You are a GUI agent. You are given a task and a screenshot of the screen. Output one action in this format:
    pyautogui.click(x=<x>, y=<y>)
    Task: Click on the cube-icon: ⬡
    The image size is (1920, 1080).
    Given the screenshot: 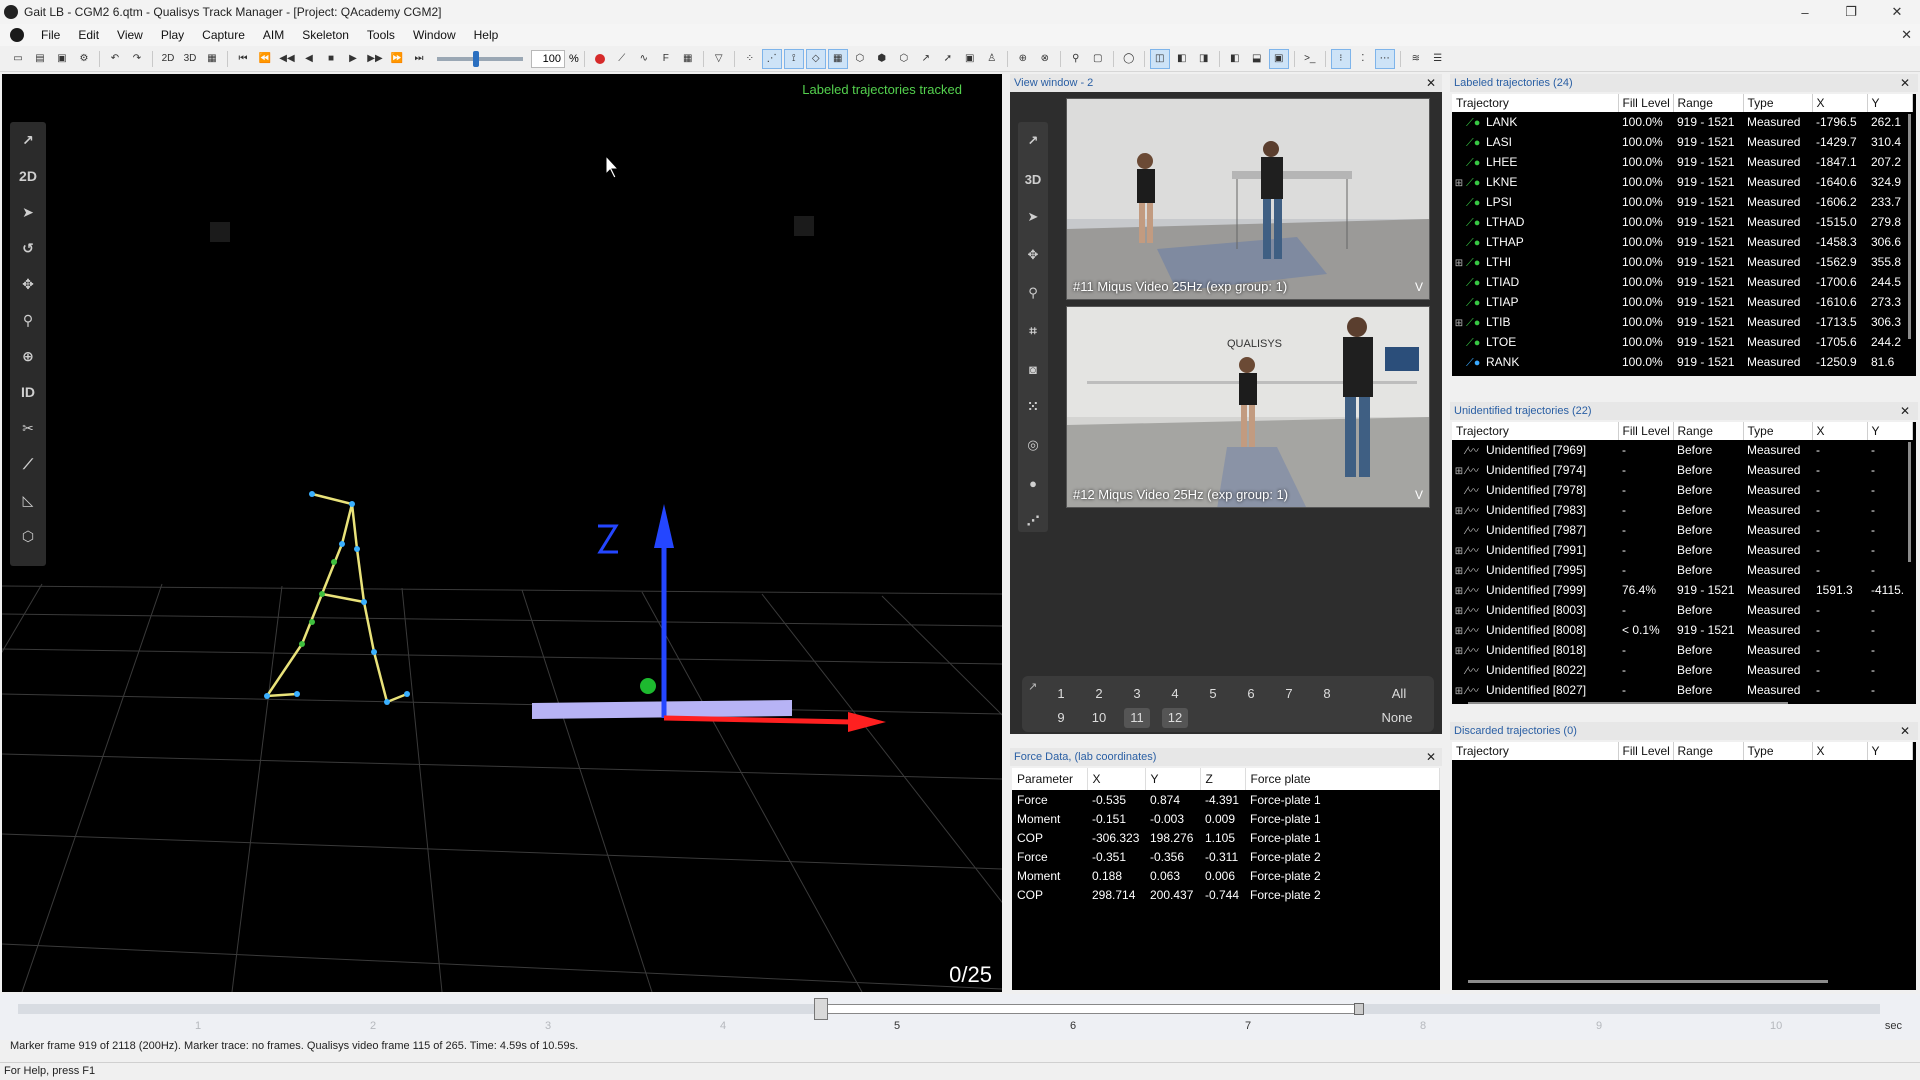 What is the action you would take?
    pyautogui.click(x=904, y=59)
    